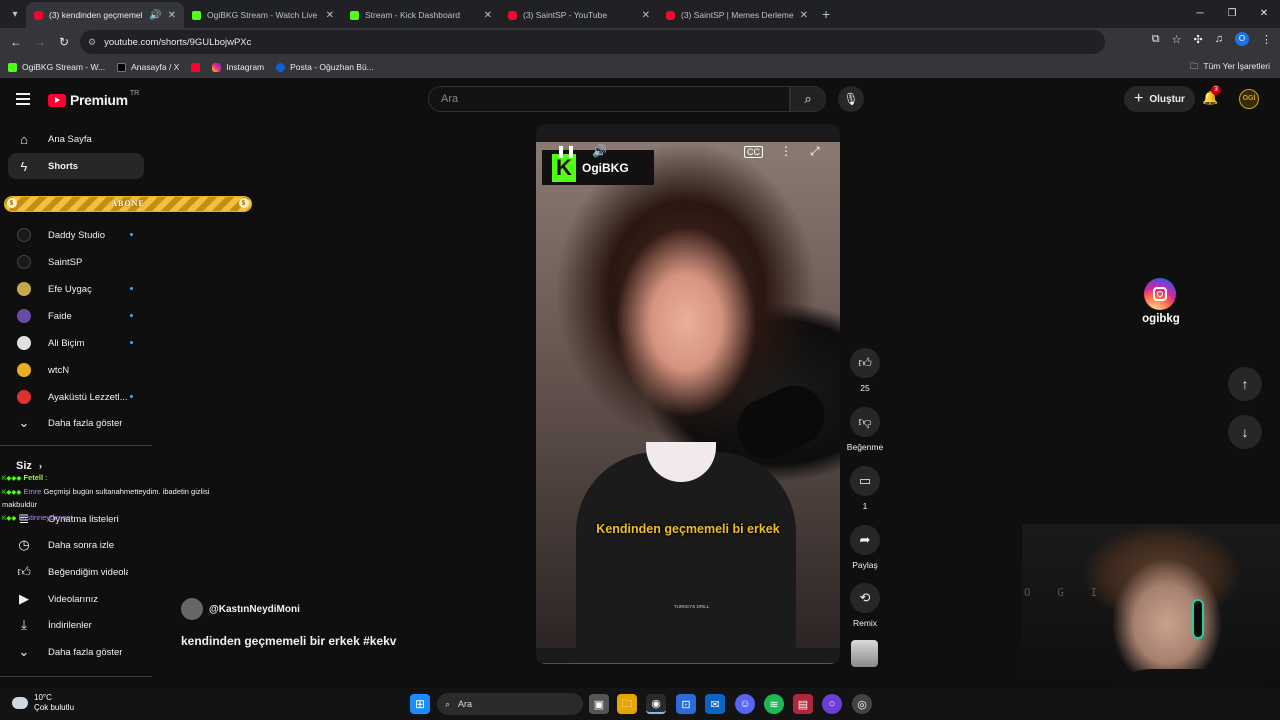 Image resolution: width=1280 pixels, height=720 pixels. Describe the element at coordinates (1159, 99) in the screenshot. I see `create-button: + Oluştur` at that location.